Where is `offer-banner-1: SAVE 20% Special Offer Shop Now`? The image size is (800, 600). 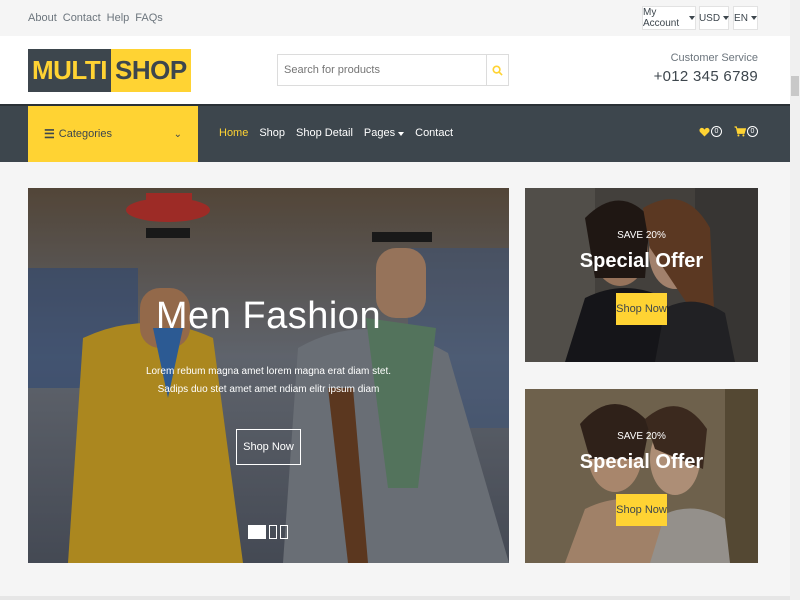
offer-banner-1: SAVE 20% Special Offer Shop Now is located at coordinates (641, 275).